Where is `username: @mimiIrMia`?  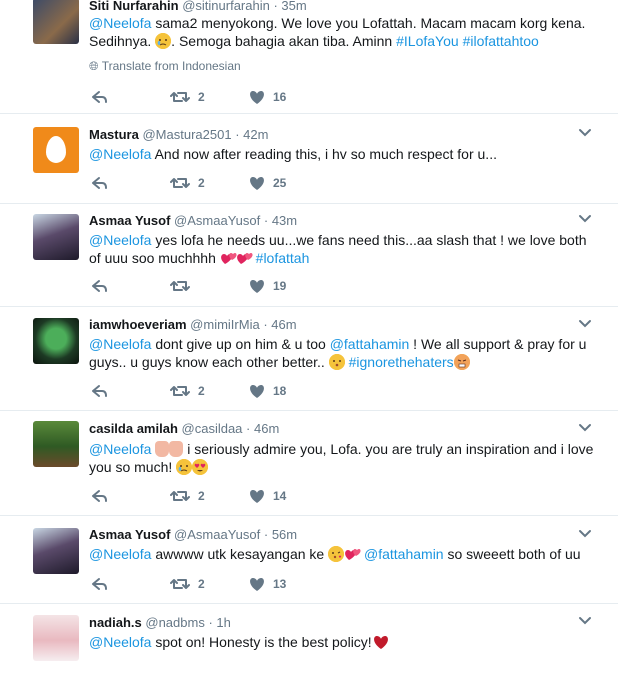 username: @mimiIrMia is located at coordinates (225, 324).